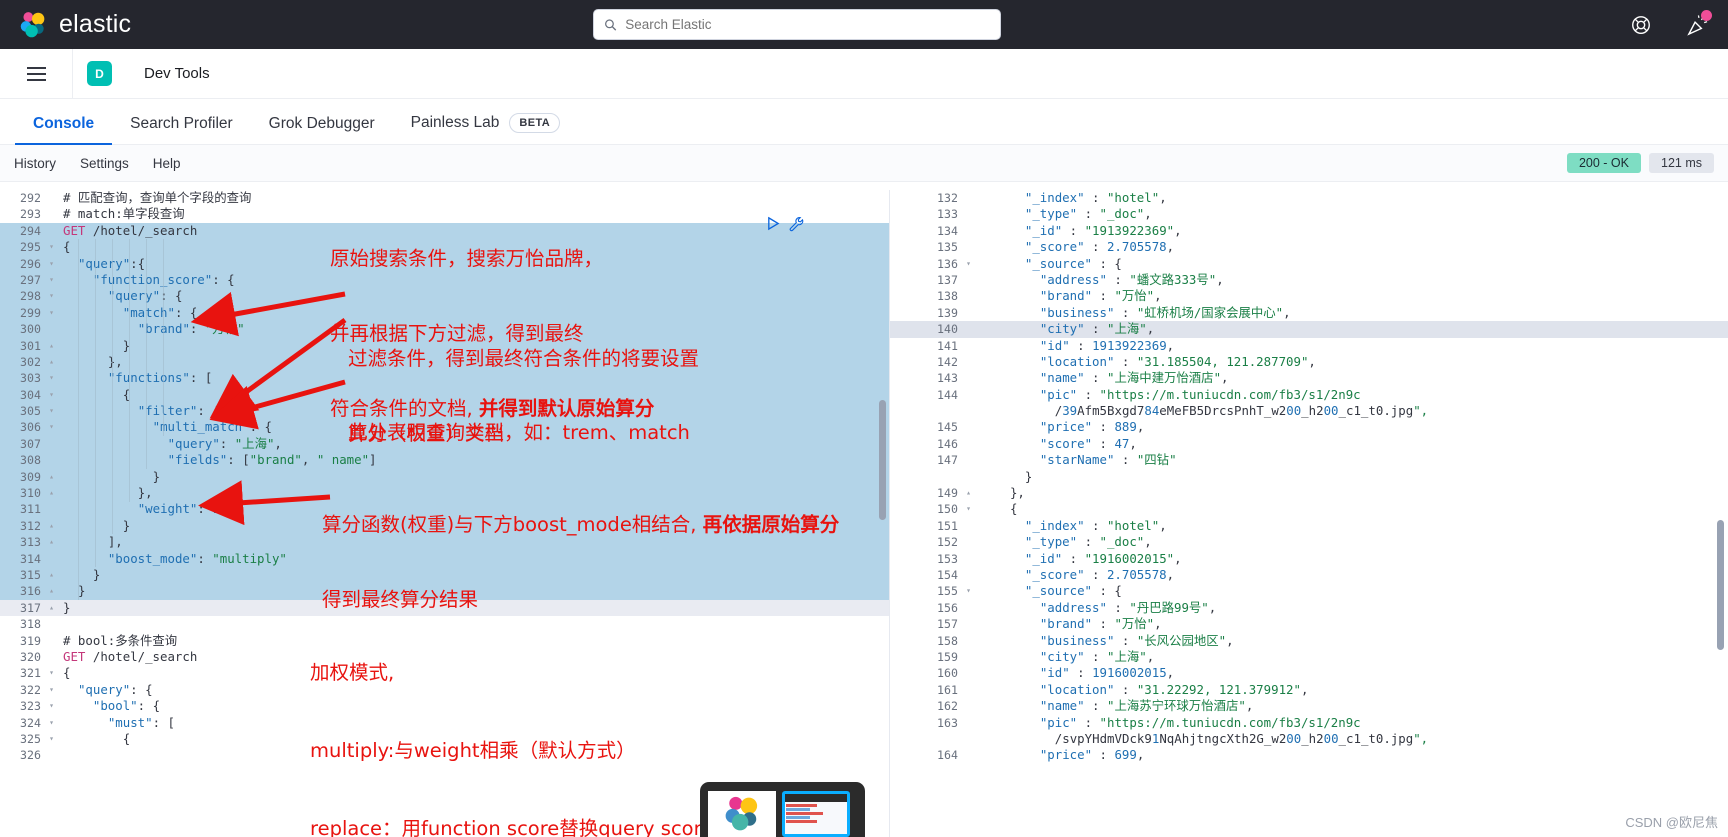 The height and width of the screenshot is (837, 1728). What do you see at coordinates (742, 814) in the screenshot?
I see `taskbar-preview-elastic` at bounding box center [742, 814].